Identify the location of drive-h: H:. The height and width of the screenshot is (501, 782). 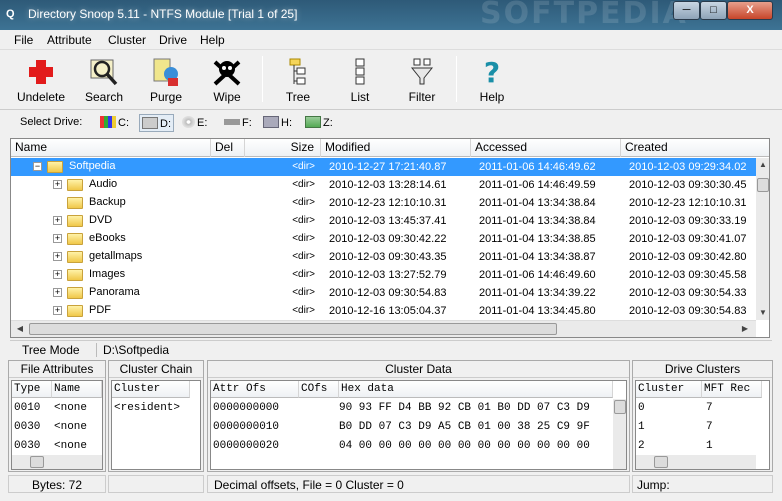
(277, 123).